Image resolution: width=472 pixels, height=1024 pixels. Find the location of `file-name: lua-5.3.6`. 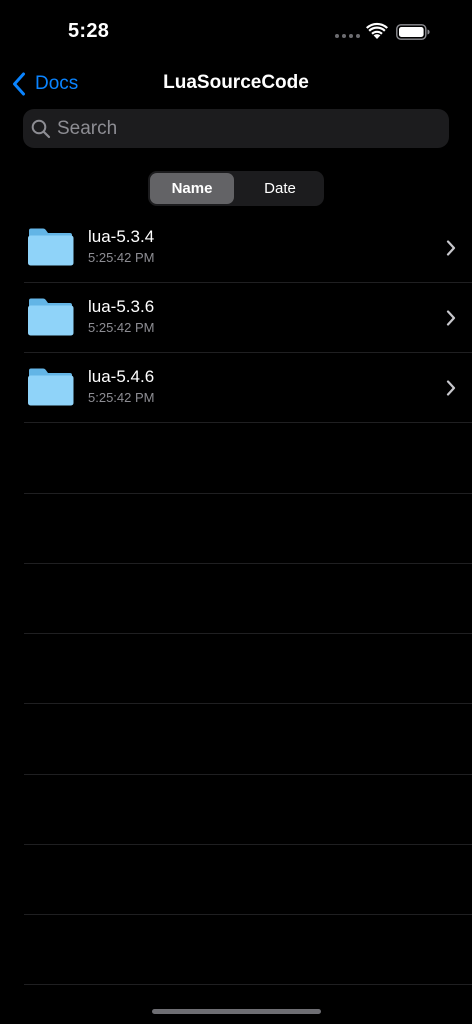

file-name: lua-5.3.6 is located at coordinates (121, 306).